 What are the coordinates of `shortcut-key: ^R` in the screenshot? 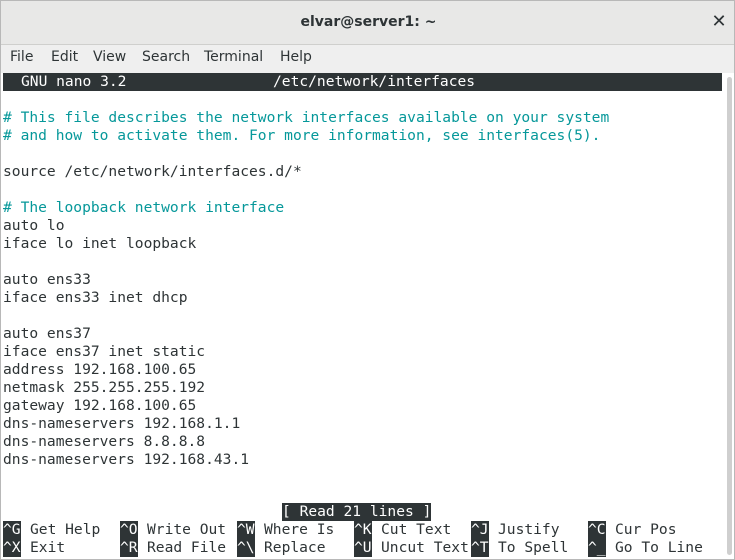 It's located at (129, 548).